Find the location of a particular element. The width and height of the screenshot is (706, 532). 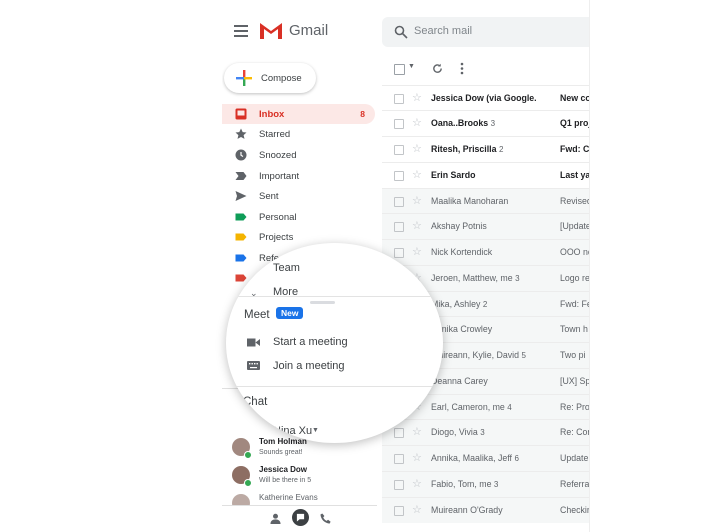

email-subject: Logo re is located at coordinates (575, 277).